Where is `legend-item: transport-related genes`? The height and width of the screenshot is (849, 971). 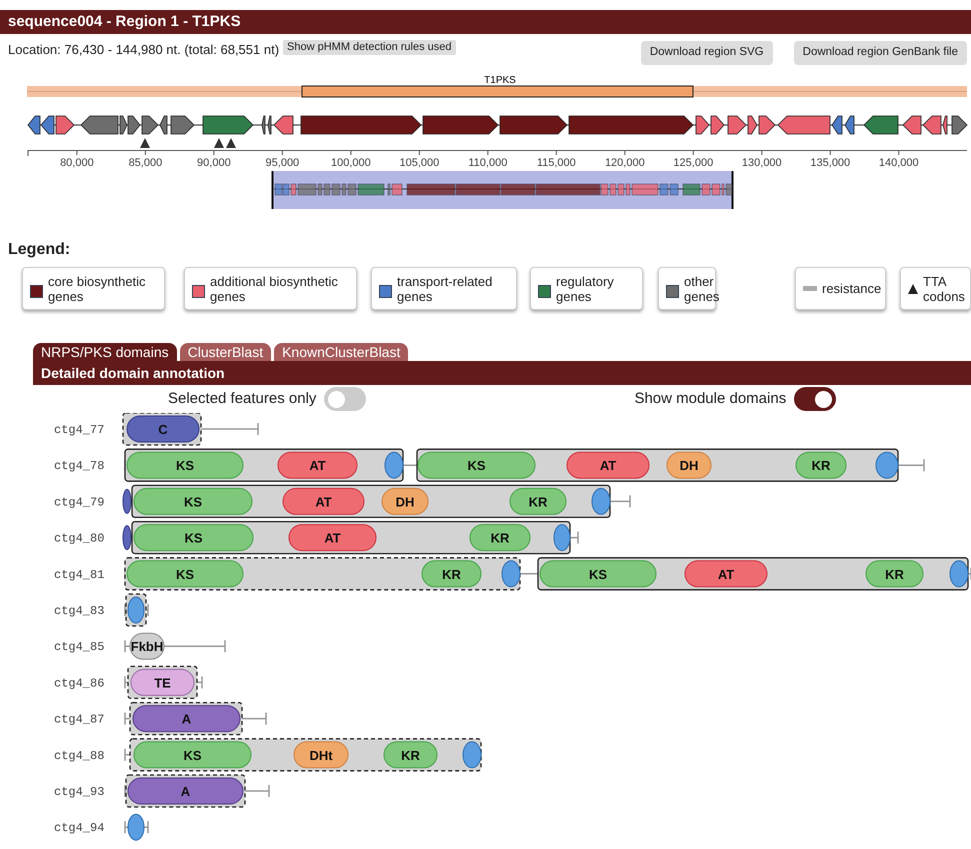 legend-item: transport-related genes is located at coordinates (444, 288).